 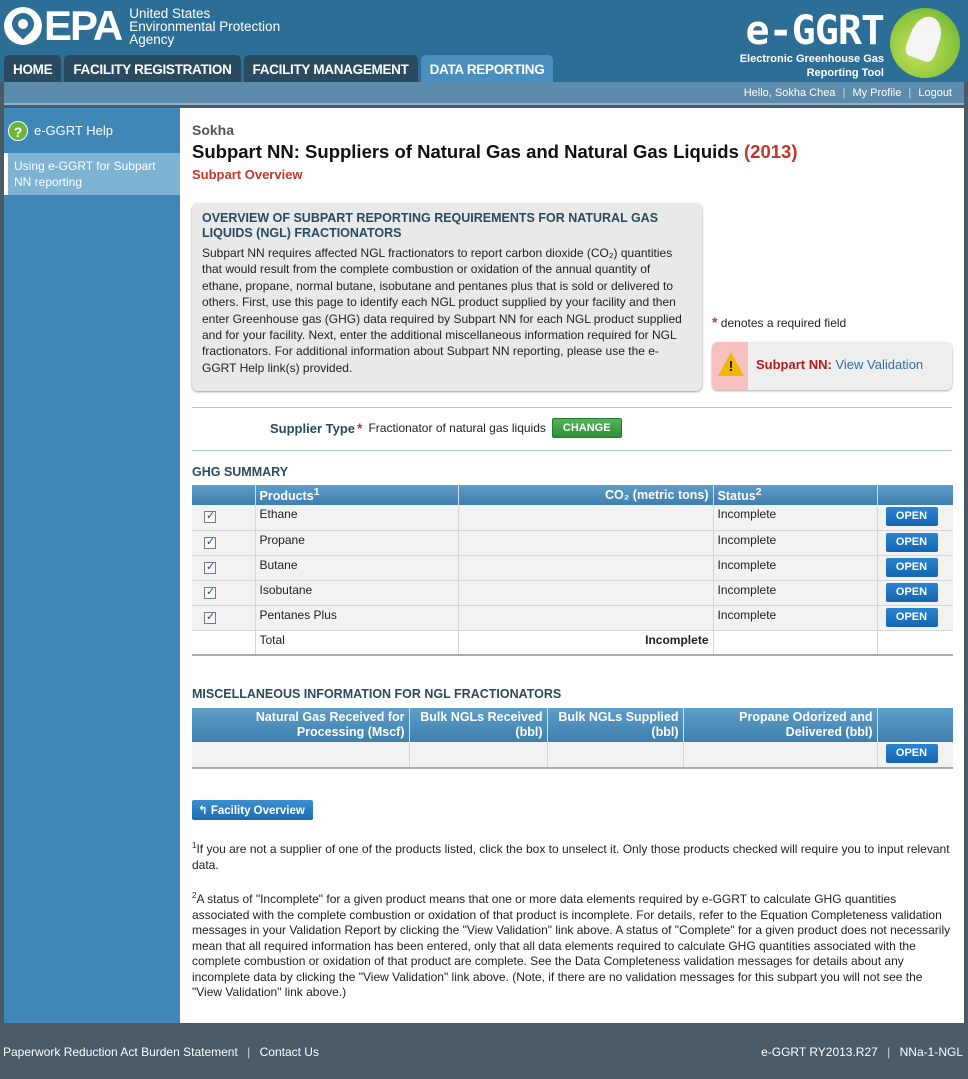 What do you see at coordinates (615, 755) in the screenshot?
I see `bulk-ngls-supplied-value` at bounding box center [615, 755].